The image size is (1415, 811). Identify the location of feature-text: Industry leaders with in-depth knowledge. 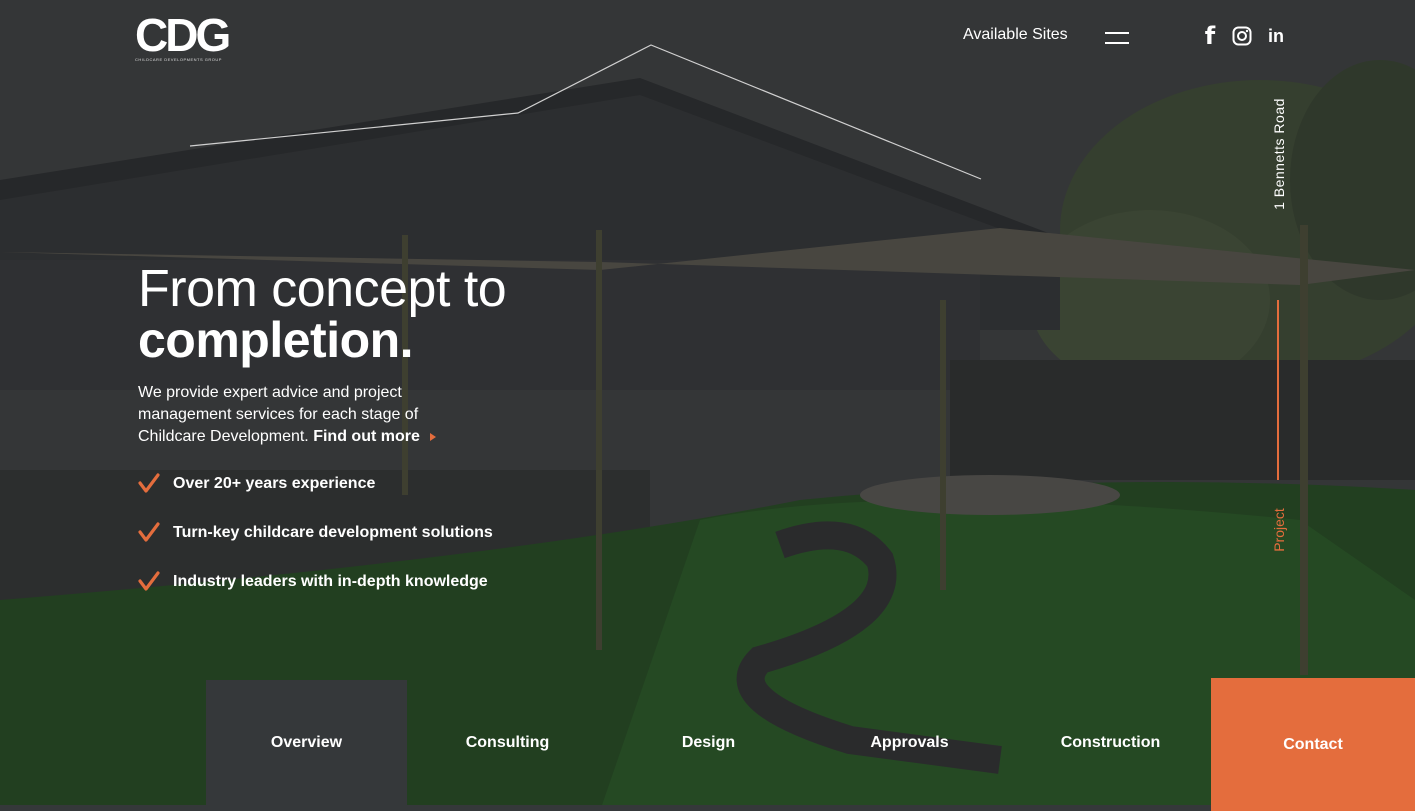
(330, 581).